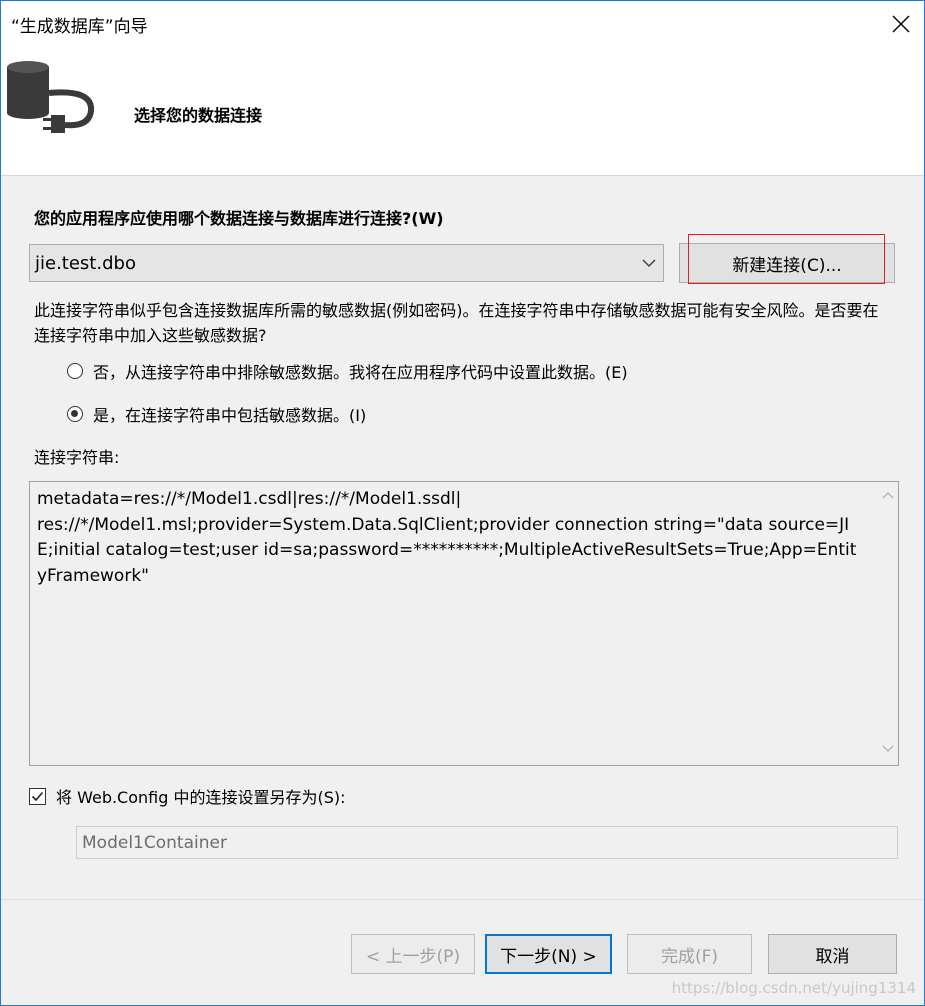  Describe the element at coordinates (462, 24) in the screenshot. I see `title-bar: “生成数据库”向导` at that location.